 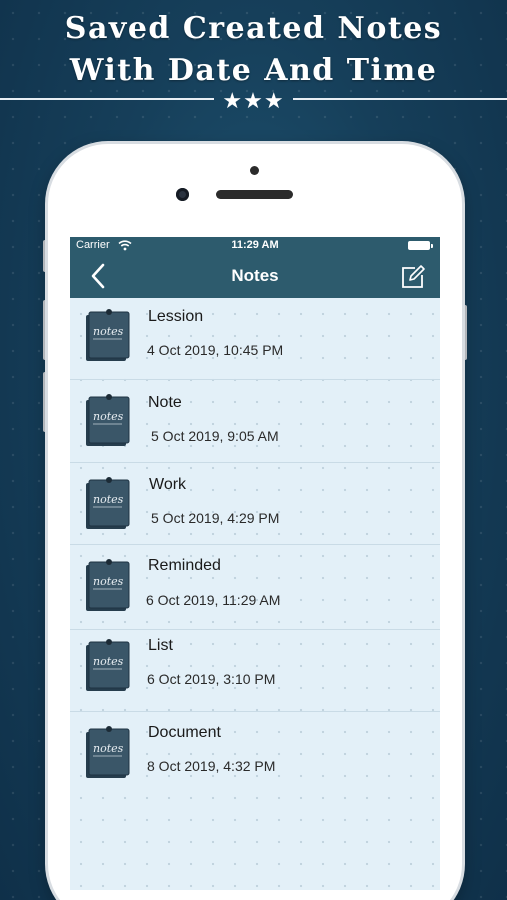 What do you see at coordinates (254, 194) in the screenshot?
I see `phone-speaker` at bounding box center [254, 194].